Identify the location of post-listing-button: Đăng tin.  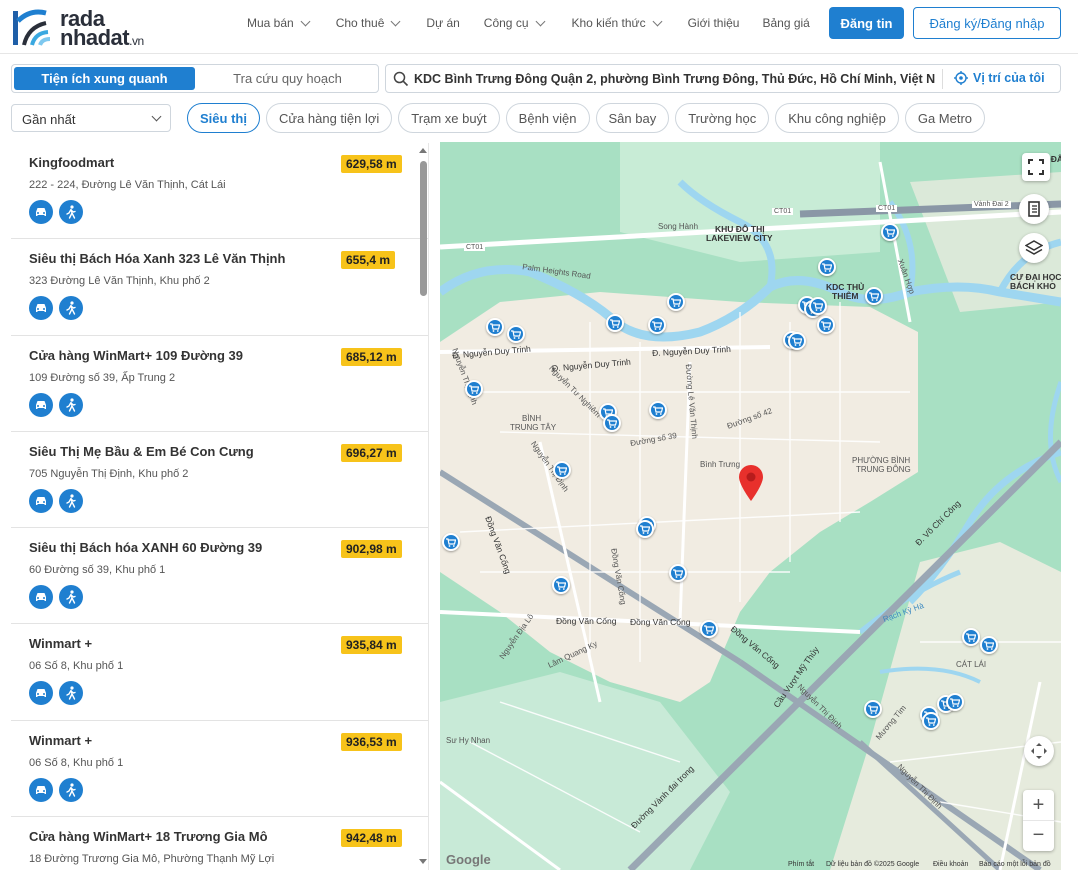
(866, 23).